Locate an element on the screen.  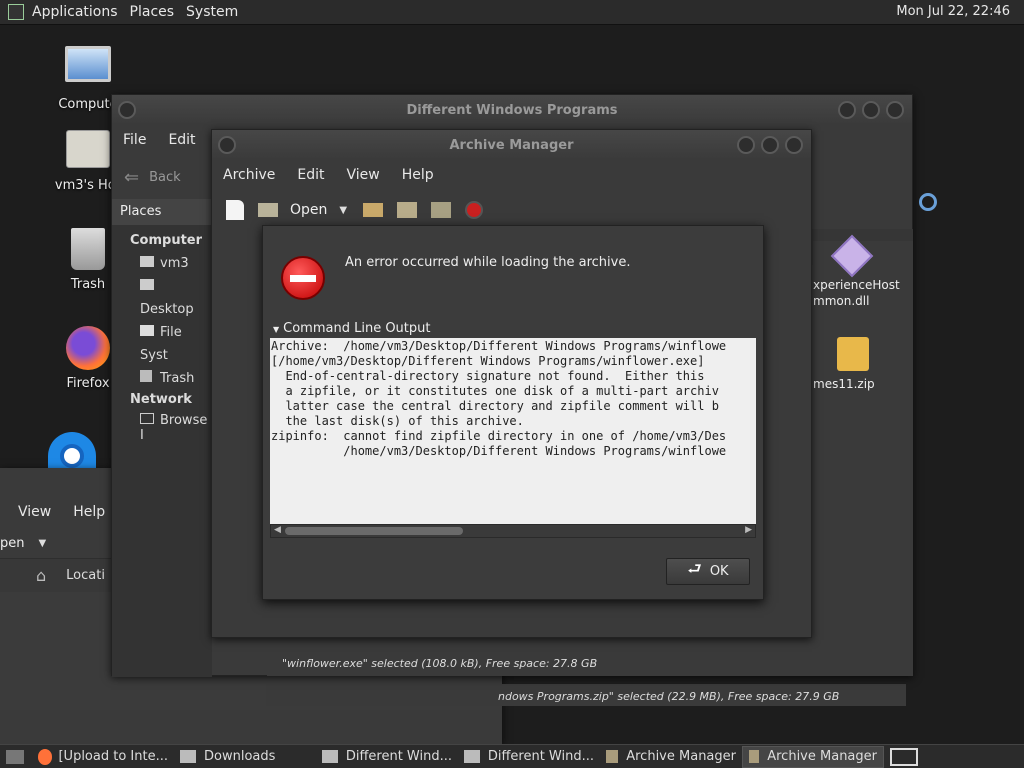
stop-icon is located at coordinates (474, 210).